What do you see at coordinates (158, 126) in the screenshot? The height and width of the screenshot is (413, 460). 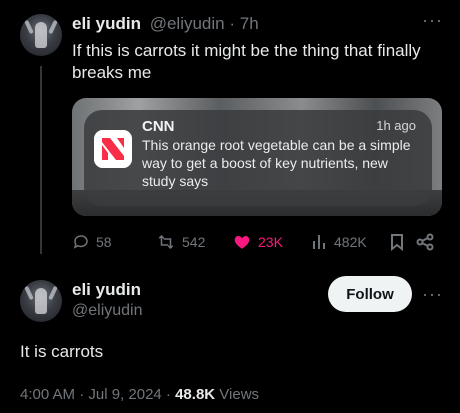 I see `notification-source: CNN` at bounding box center [158, 126].